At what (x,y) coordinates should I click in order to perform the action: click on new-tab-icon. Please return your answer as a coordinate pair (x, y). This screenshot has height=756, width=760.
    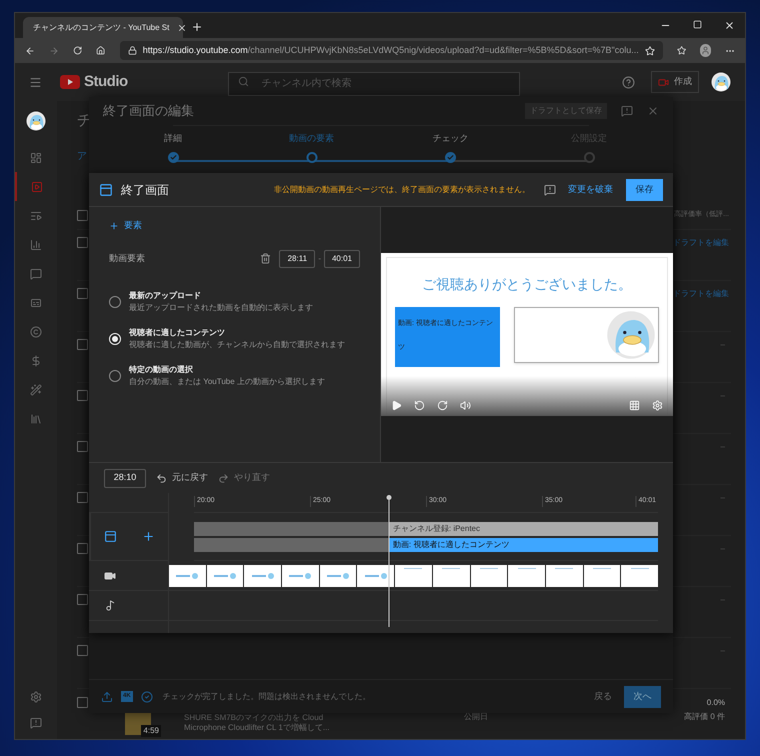
    Looking at the image, I should click on (197, 27).